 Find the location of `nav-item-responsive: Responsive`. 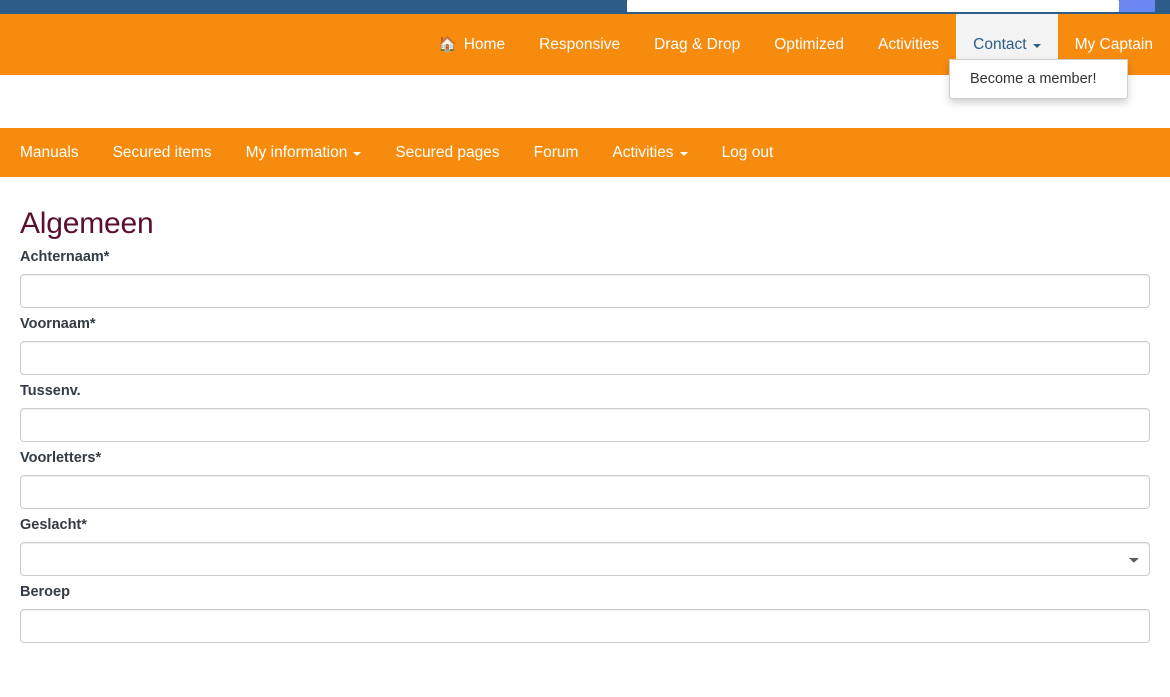

nav-item-responsive: Responsive is located at coordinates (579, 44).